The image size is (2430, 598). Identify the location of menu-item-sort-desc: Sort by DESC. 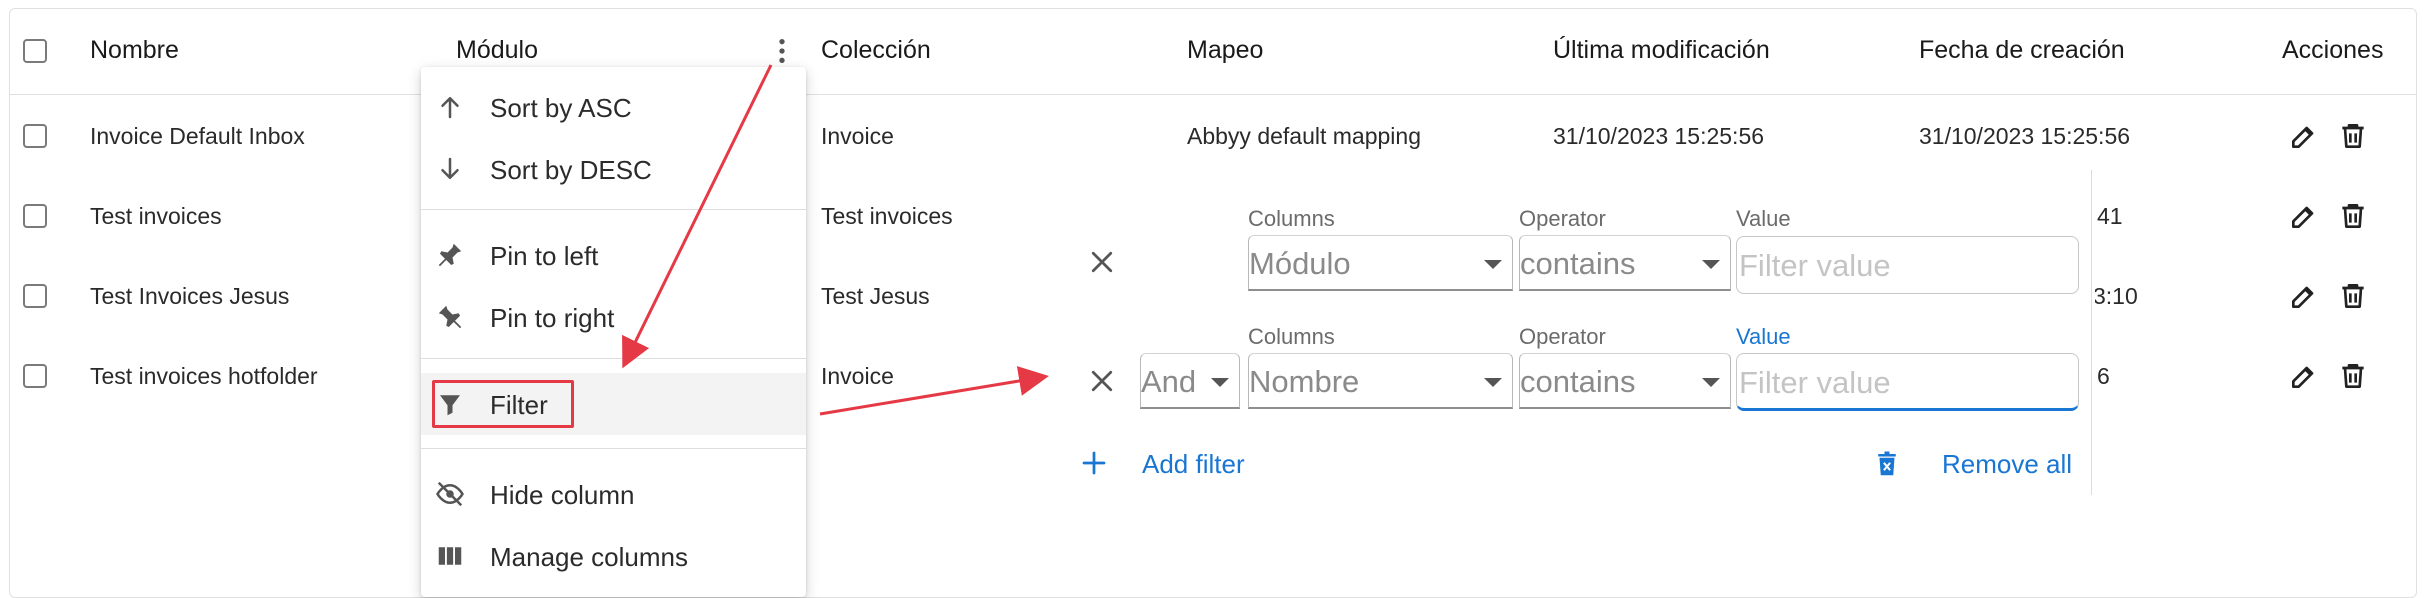
(613, 169).